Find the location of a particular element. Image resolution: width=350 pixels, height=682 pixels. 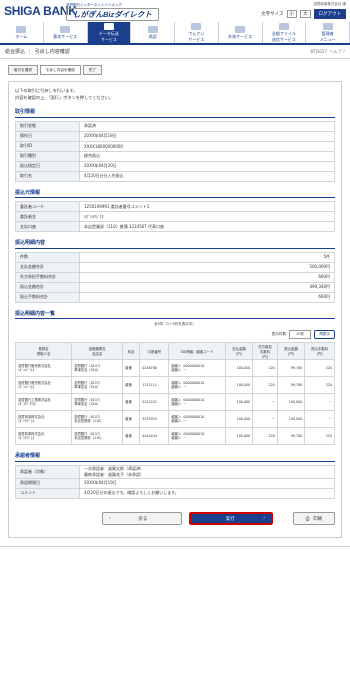

row-label: コメント is located at coordinates (47, 493).